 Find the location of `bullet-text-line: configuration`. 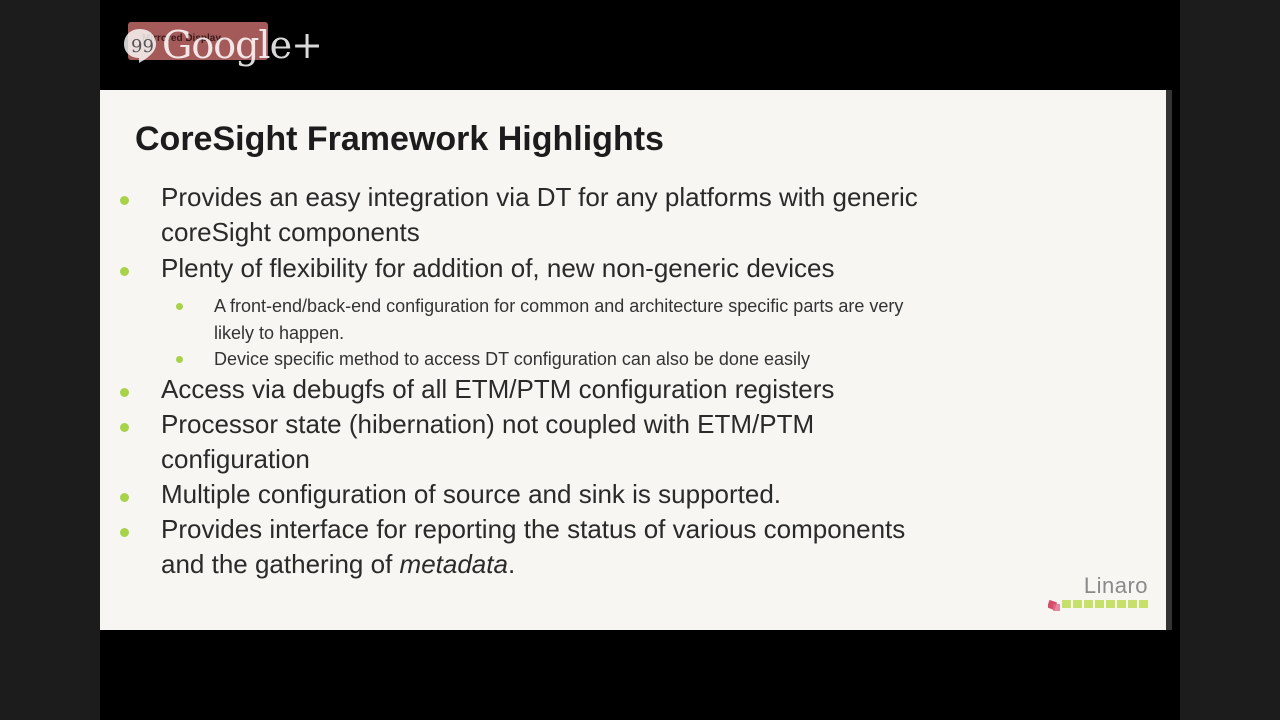

bullet-text-line: configuration is located at coordinates (235, 459).